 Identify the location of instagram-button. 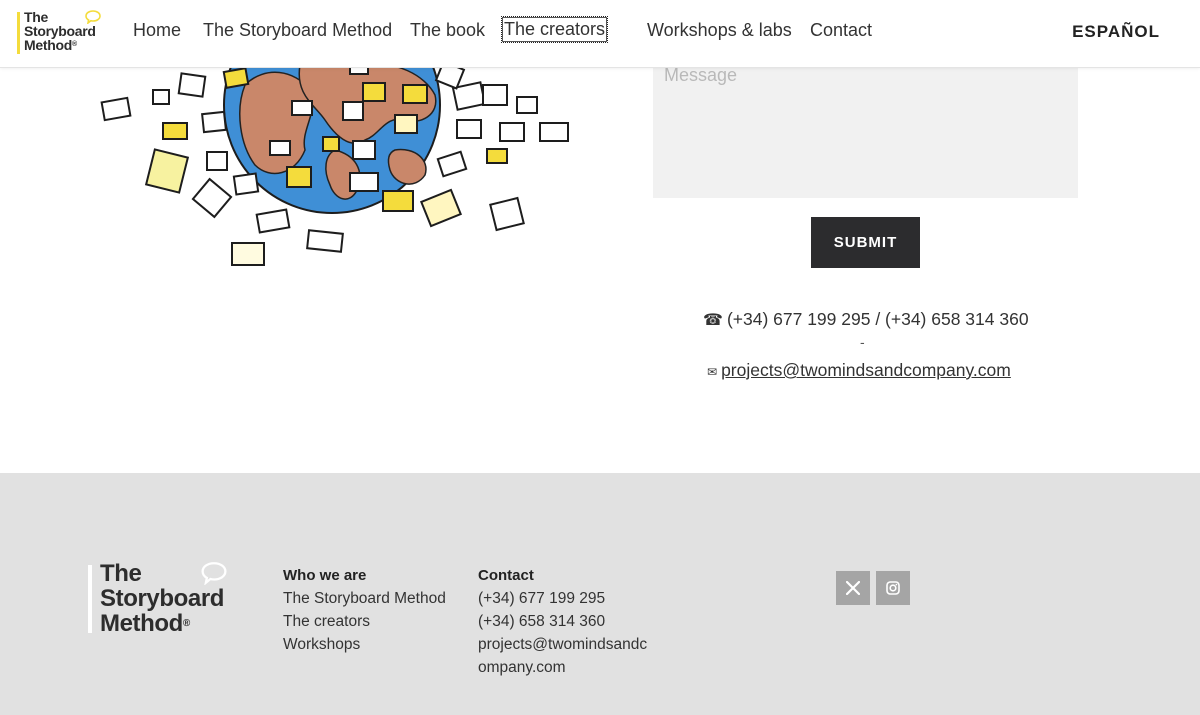
(893, 588).